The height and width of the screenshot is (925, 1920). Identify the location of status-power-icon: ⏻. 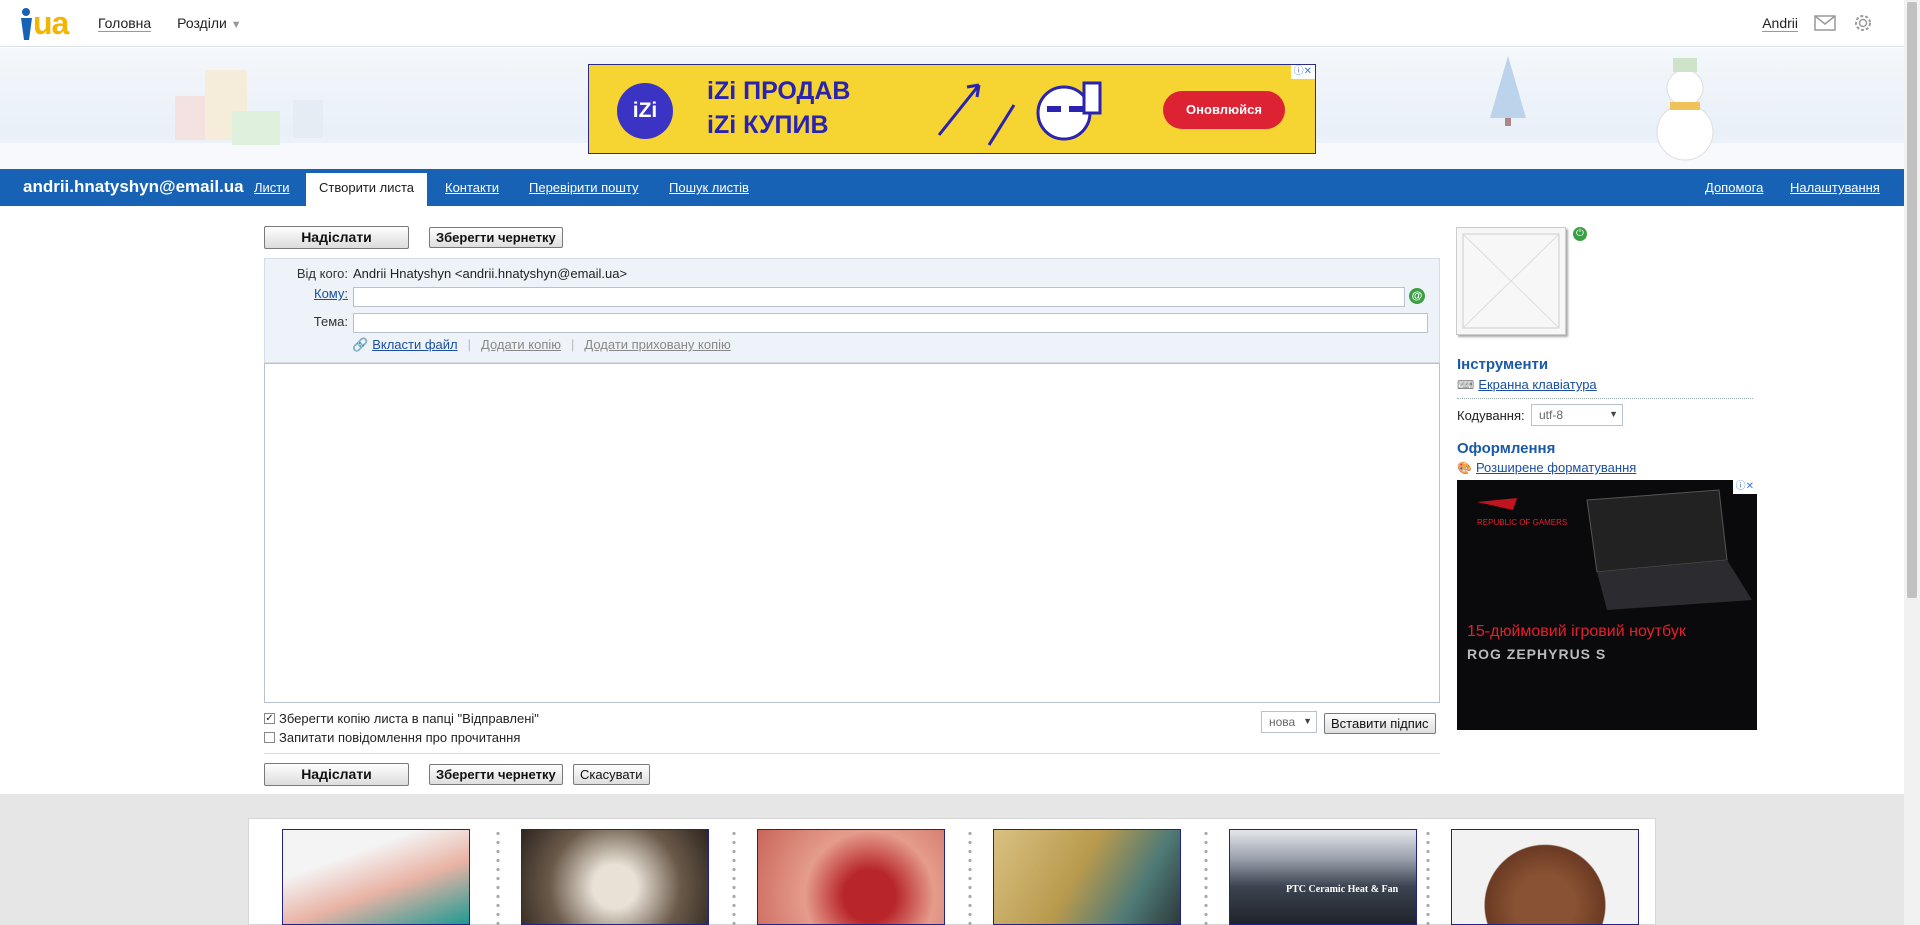
(1580, 234).